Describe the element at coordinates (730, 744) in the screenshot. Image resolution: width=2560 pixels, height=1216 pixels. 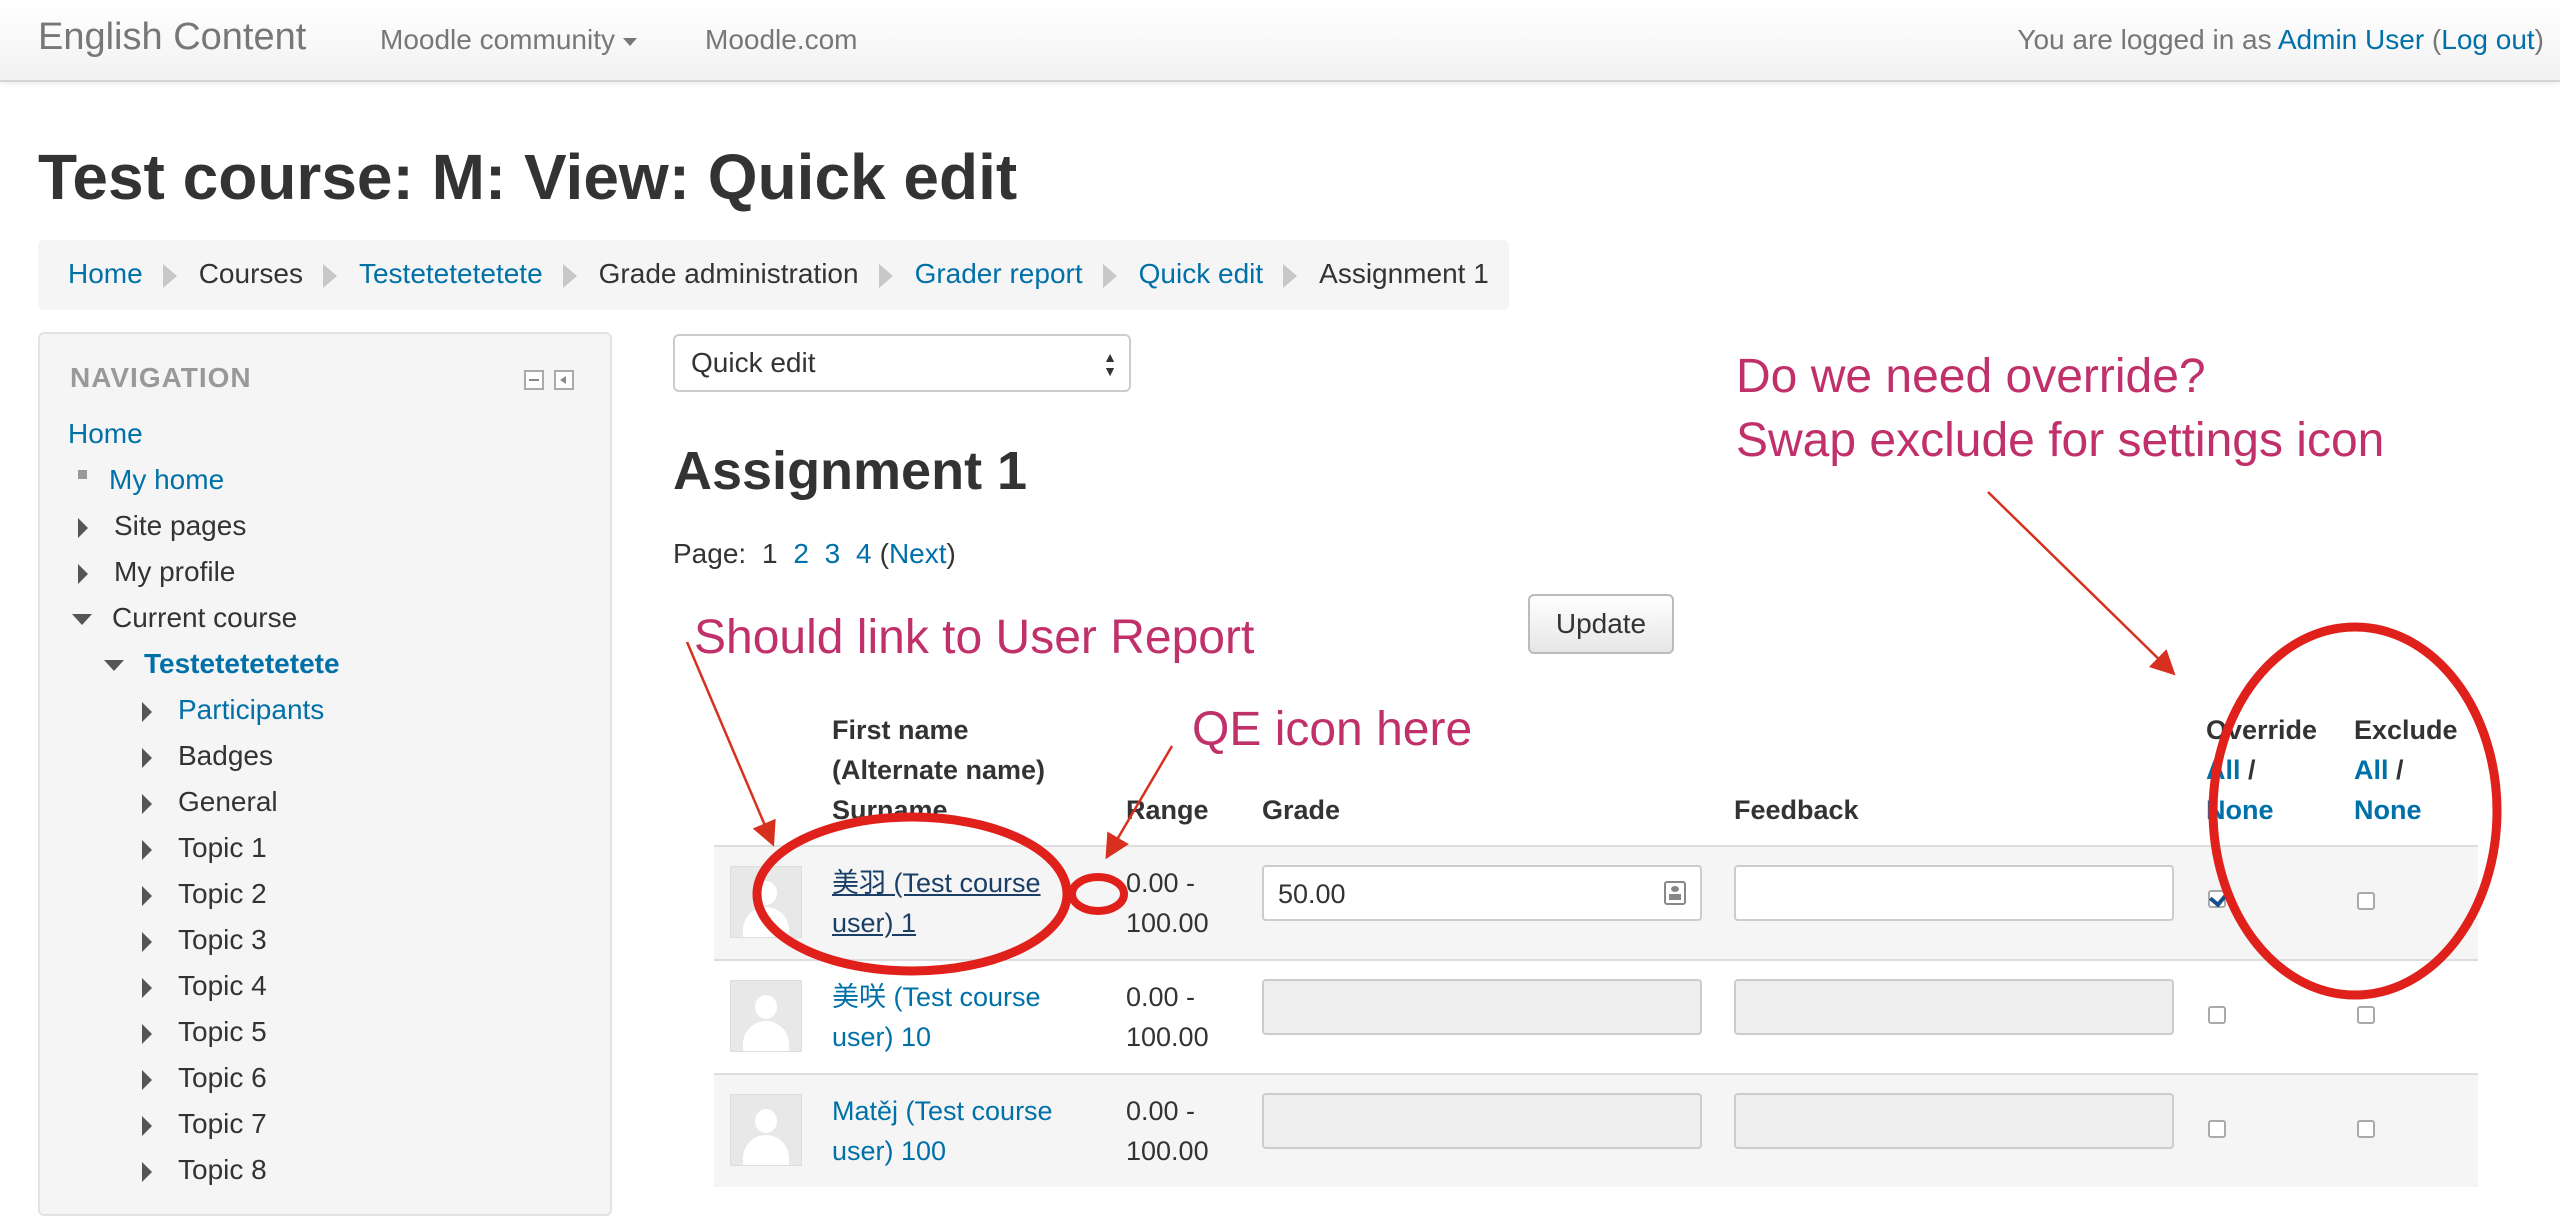
I see `annotation-arrow-username` at that location.